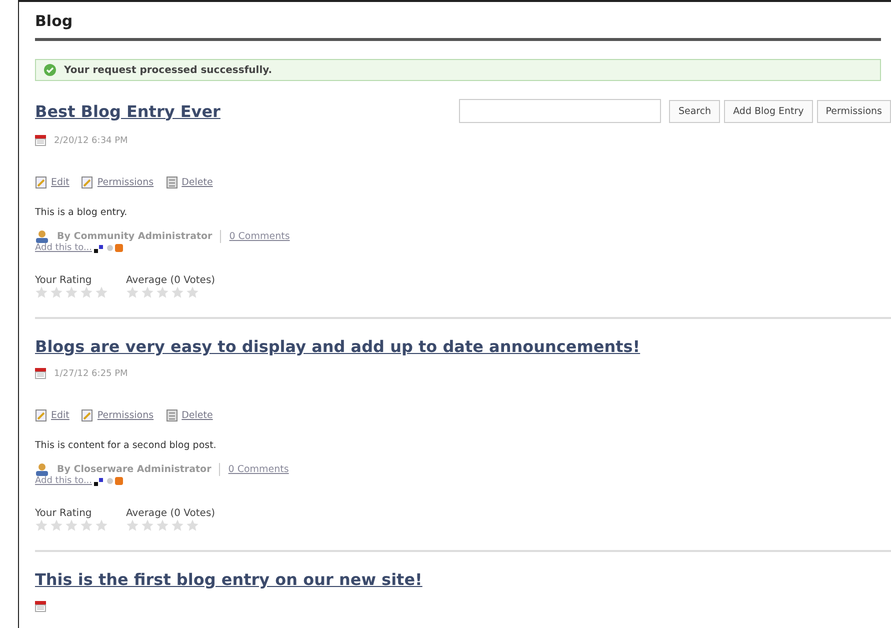 This screenshot has height=628, width=891. Describe the element at coordinates (768, 111) in the screenshot. I see `toolbar-button: Add Blog Entry` at that location.